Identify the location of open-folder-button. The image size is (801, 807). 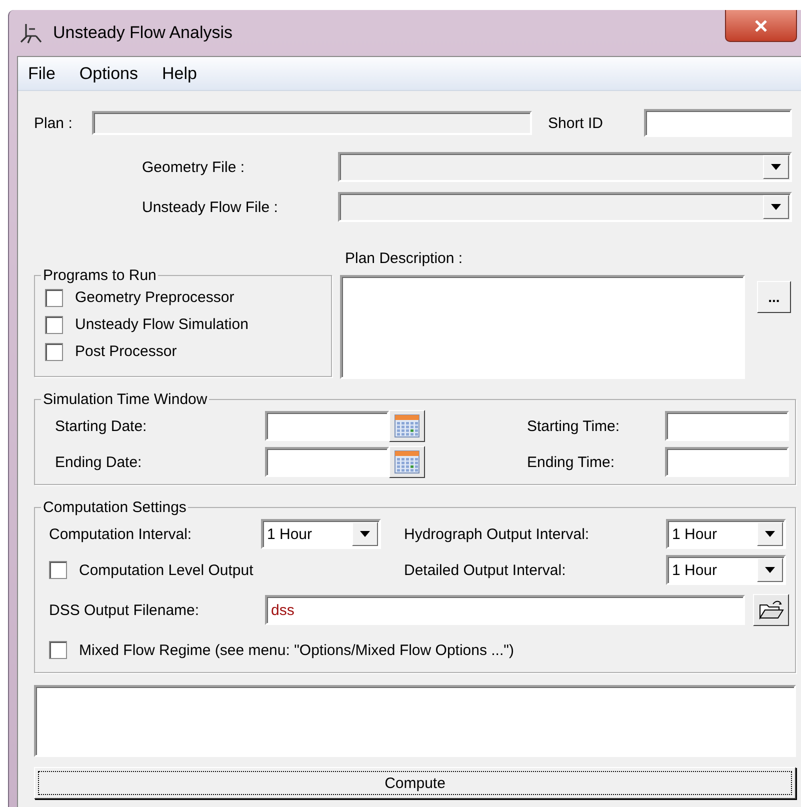
(771, 610).